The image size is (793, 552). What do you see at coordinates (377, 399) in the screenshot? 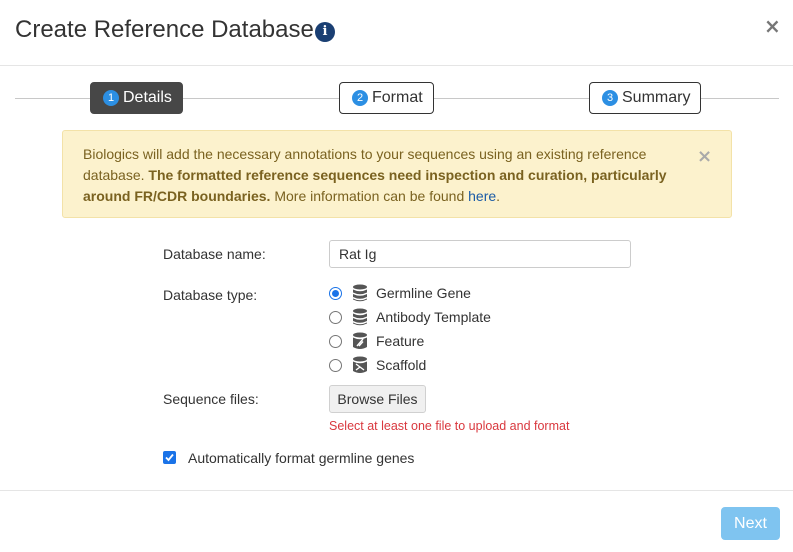
I see `browse-files-button: Browse Files` at bounding box center [377, 399].